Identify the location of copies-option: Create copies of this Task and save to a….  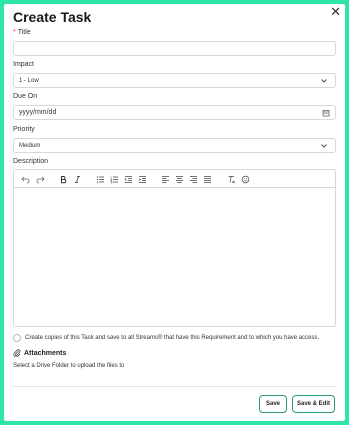
(166, 338).